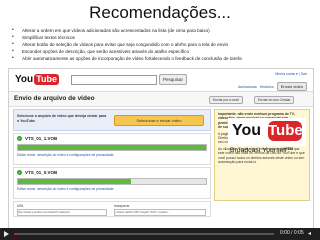 Image resolution: width=320 pixels, height=240 pixels. What do you see at coordinates (41, 138) in the screenshot?
I see `video-filename: VTS_01_1.VOB` at bounding box center [41, 138].